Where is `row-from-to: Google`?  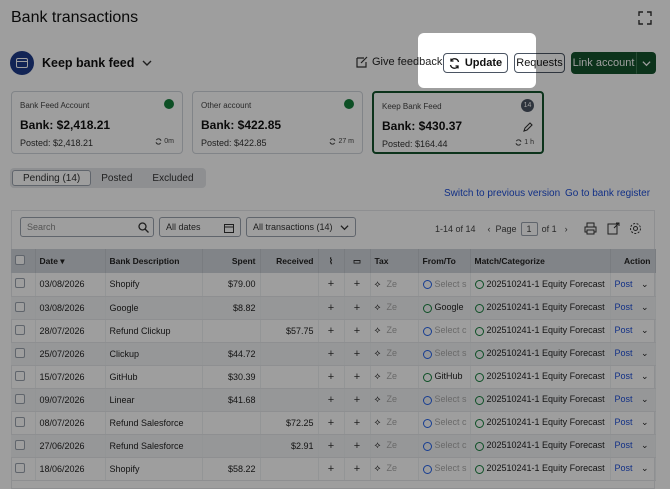
row-from-to: Google is located at coordinates (444, 308).